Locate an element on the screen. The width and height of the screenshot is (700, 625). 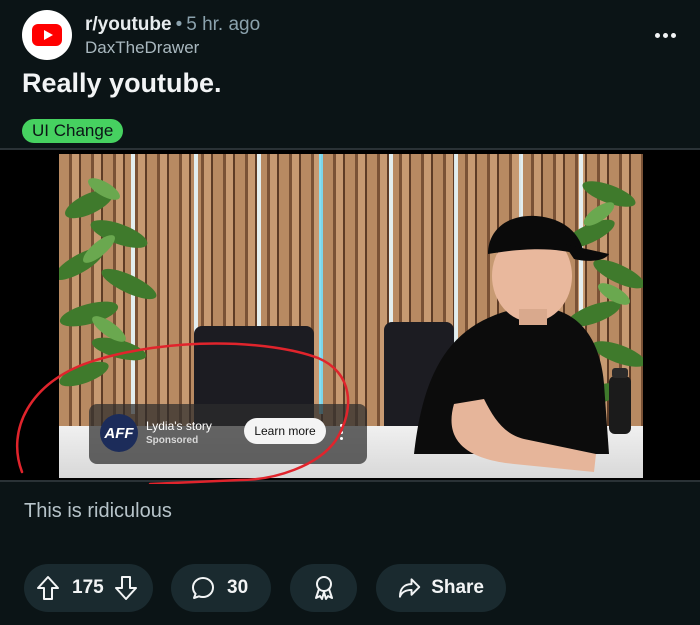
post-flair: UI Change is located at coordinates (73, 131).